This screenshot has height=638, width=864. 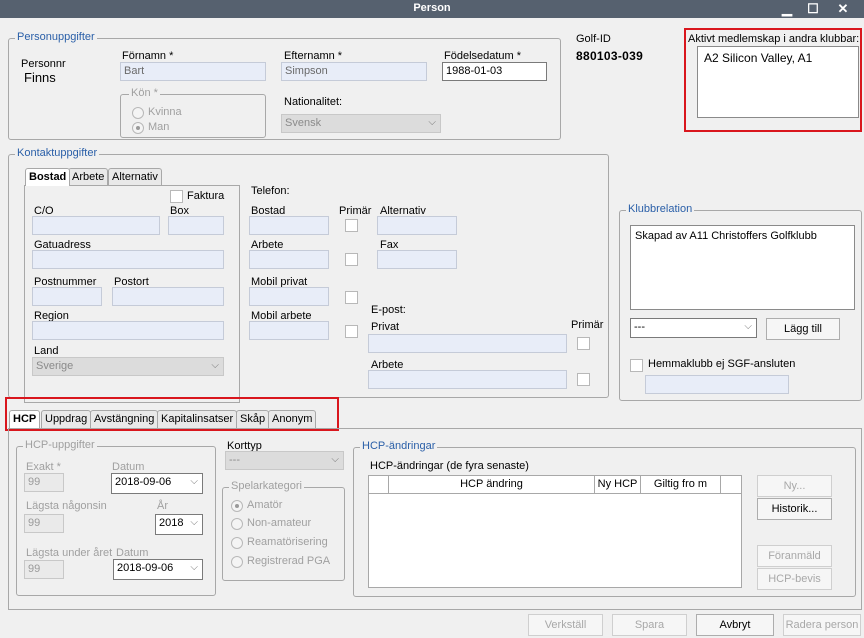 I want to click on club-select: --- ⌵, so click(x=693, y=328).